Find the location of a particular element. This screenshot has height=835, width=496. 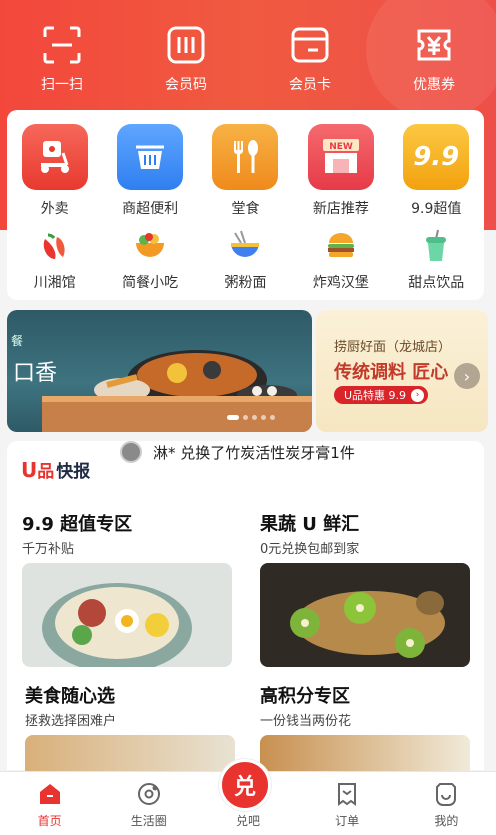

pill-label: U品特惠 9.9 is located at coordinates (375, 395).